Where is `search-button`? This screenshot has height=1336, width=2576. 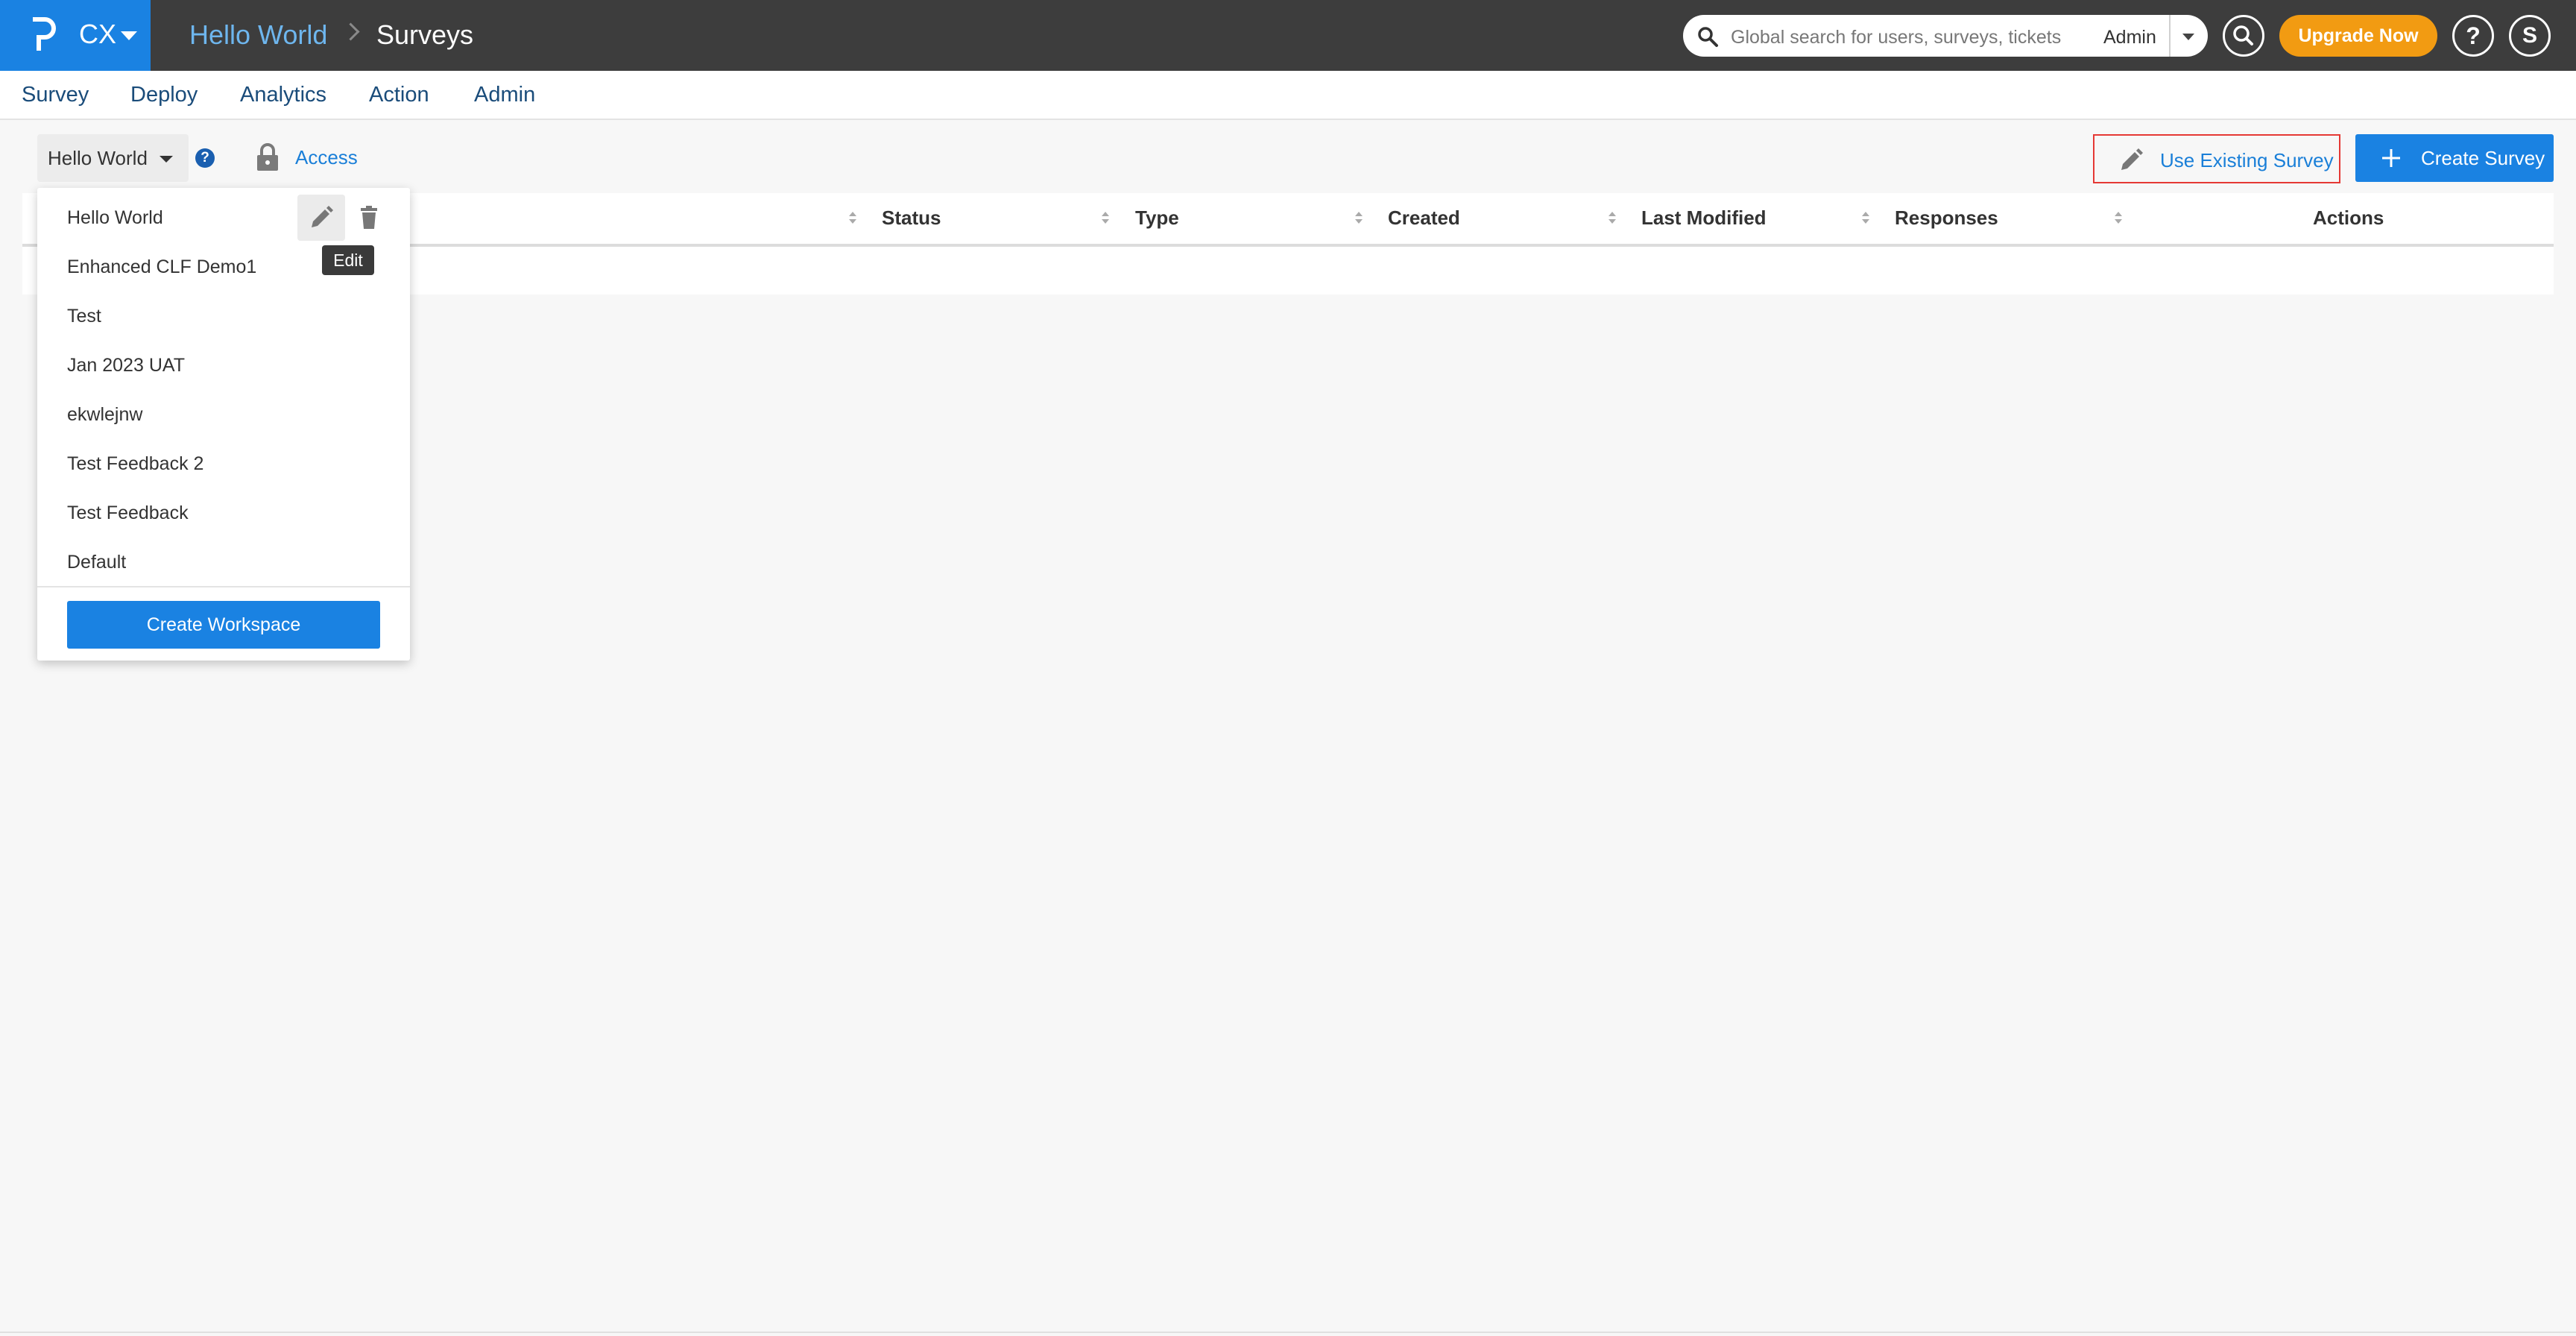 search-button is located at coordinates (2243, 36).